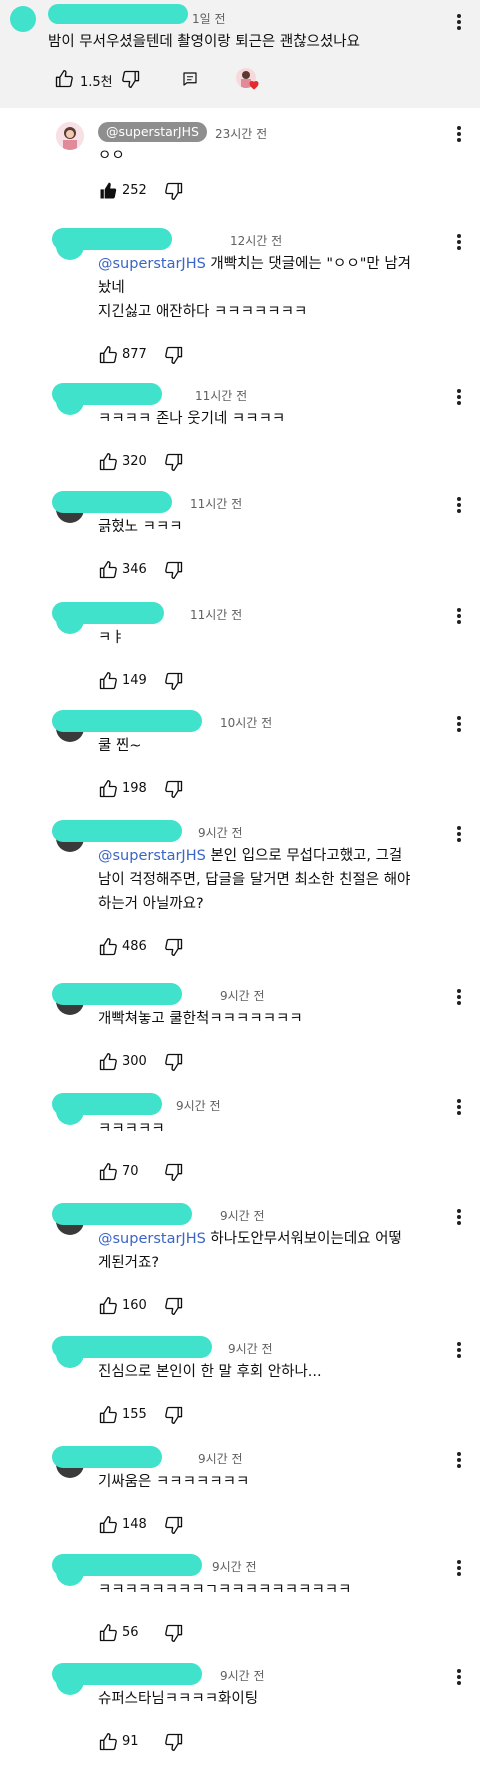 The height and width of the screenshot is (1778, 480). I want to click on reply-text: ㅋㅋㅋㅋㅋ, so click(131, 1129).